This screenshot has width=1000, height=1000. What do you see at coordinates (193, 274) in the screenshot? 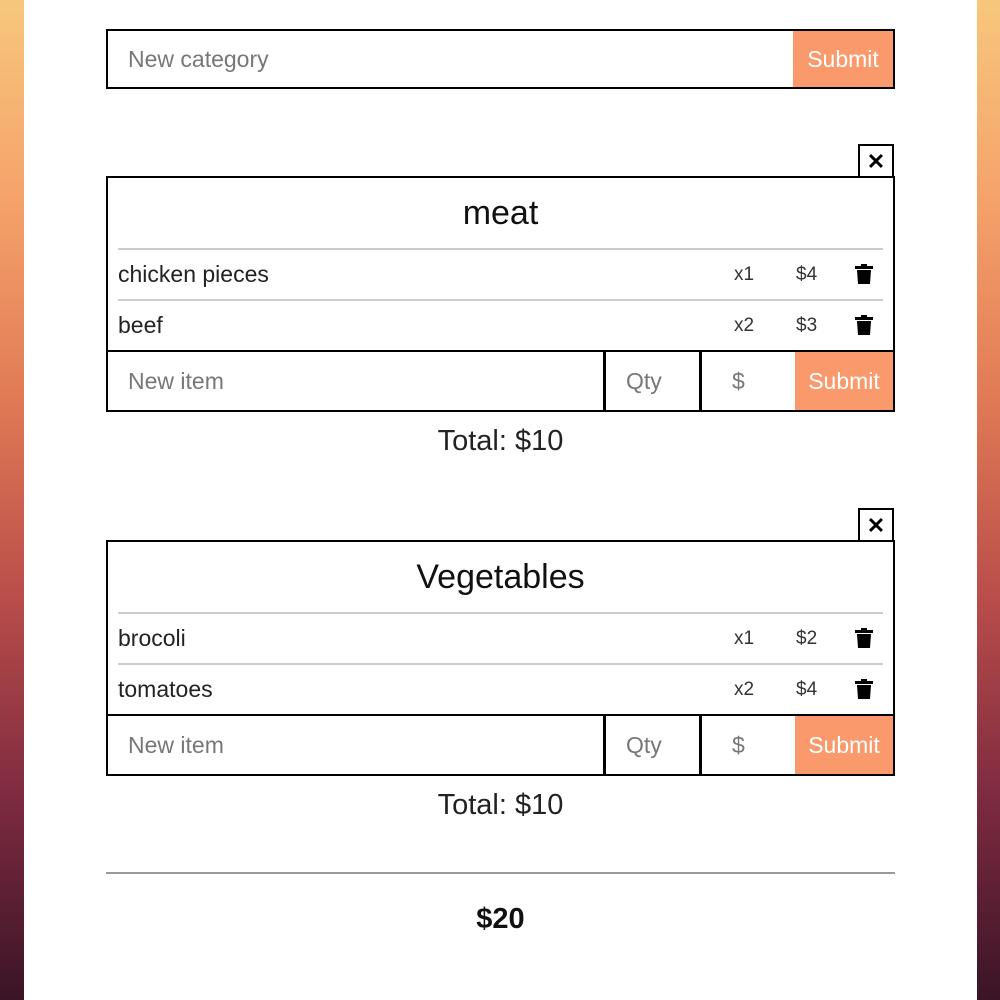
I see `item-name: chicken pieces` at bounding box center [193, 274].